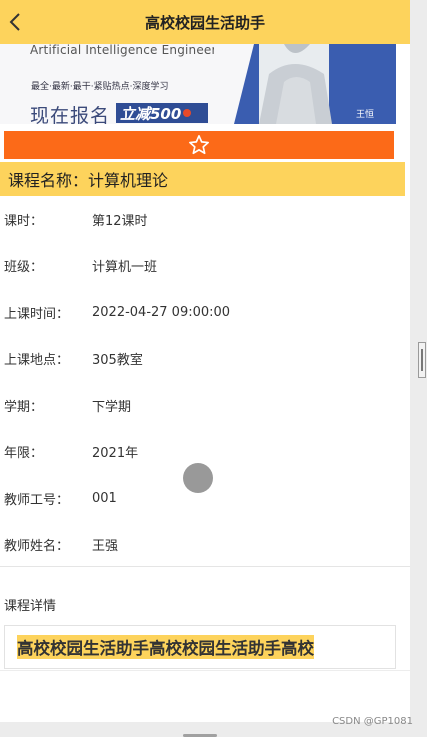  Describe the element at coordinates (202, 179) in the screenshot. I see `course-title: 课程名称：计算机理论` at that location.